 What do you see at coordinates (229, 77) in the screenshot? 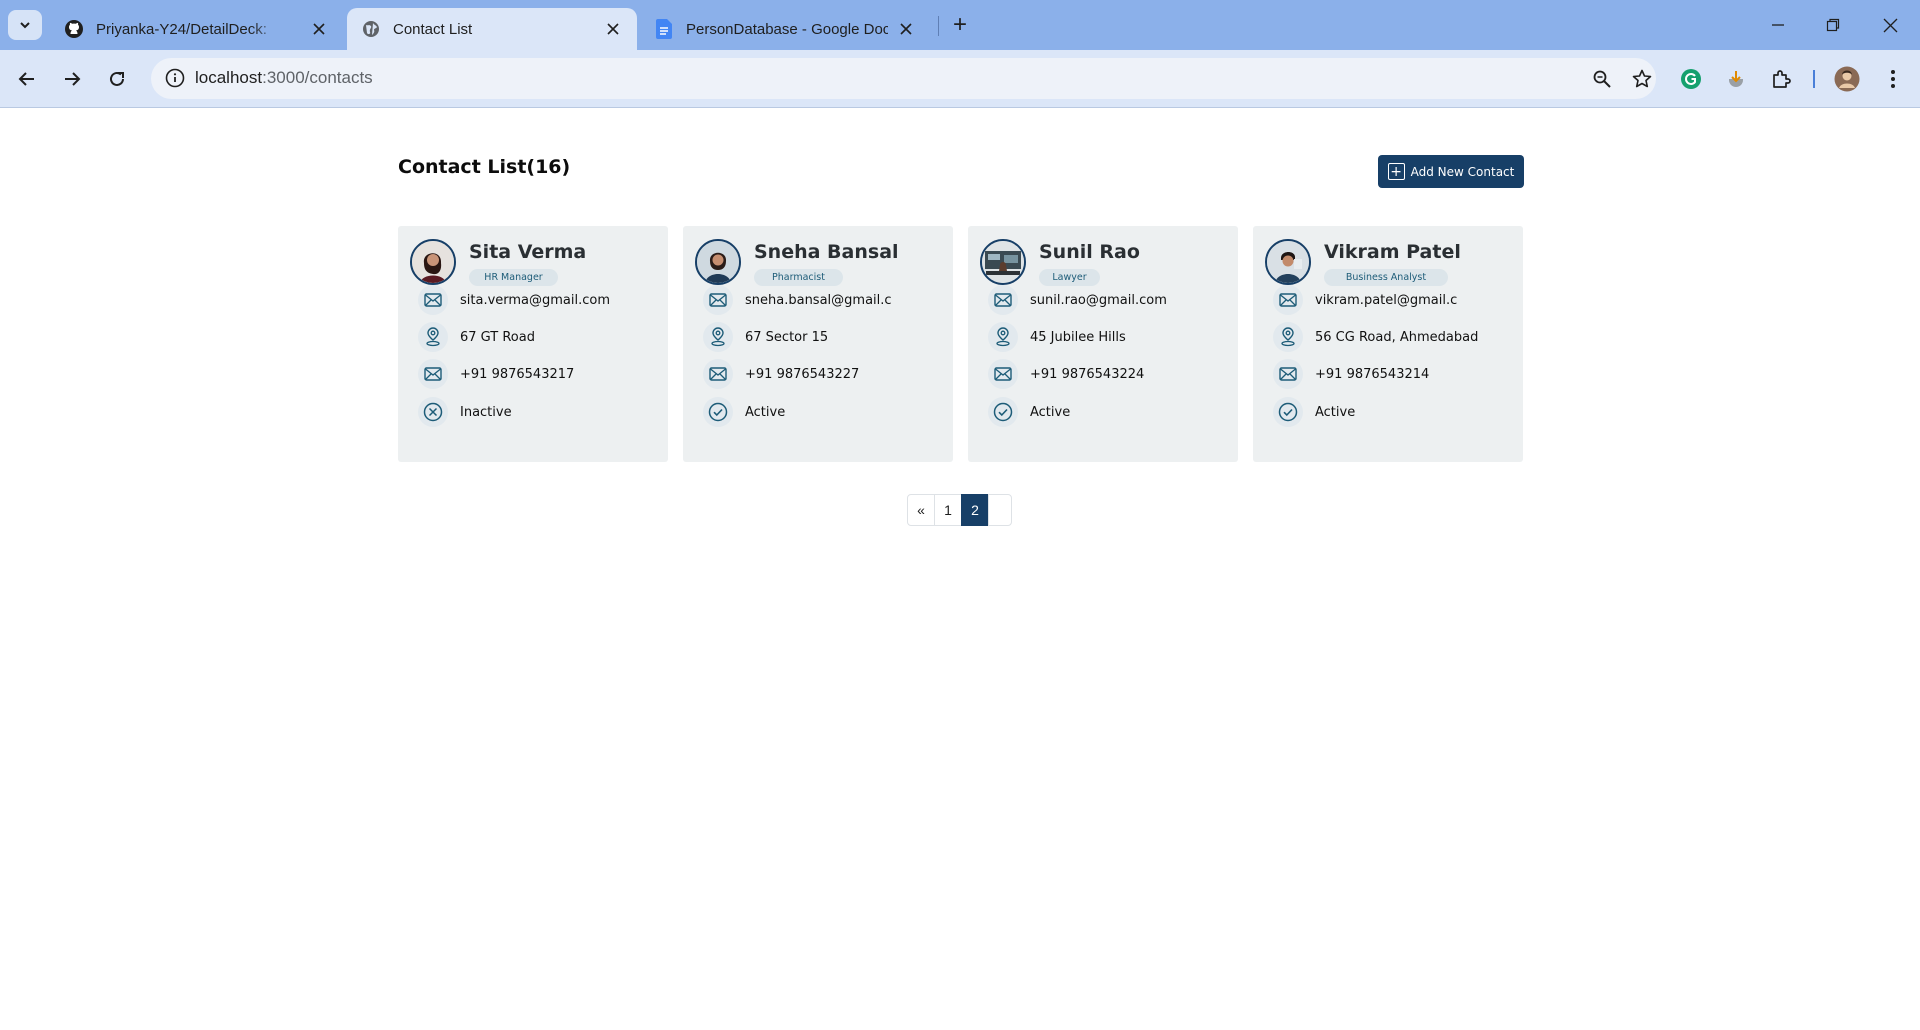
I see `url-host: localhost` at bounding box center [229, 77].